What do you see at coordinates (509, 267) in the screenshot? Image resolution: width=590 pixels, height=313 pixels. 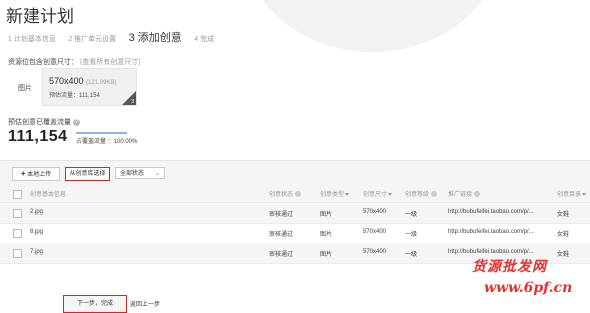 I see `watermark-title: 货源批发网` at bounding box center [509, 267].